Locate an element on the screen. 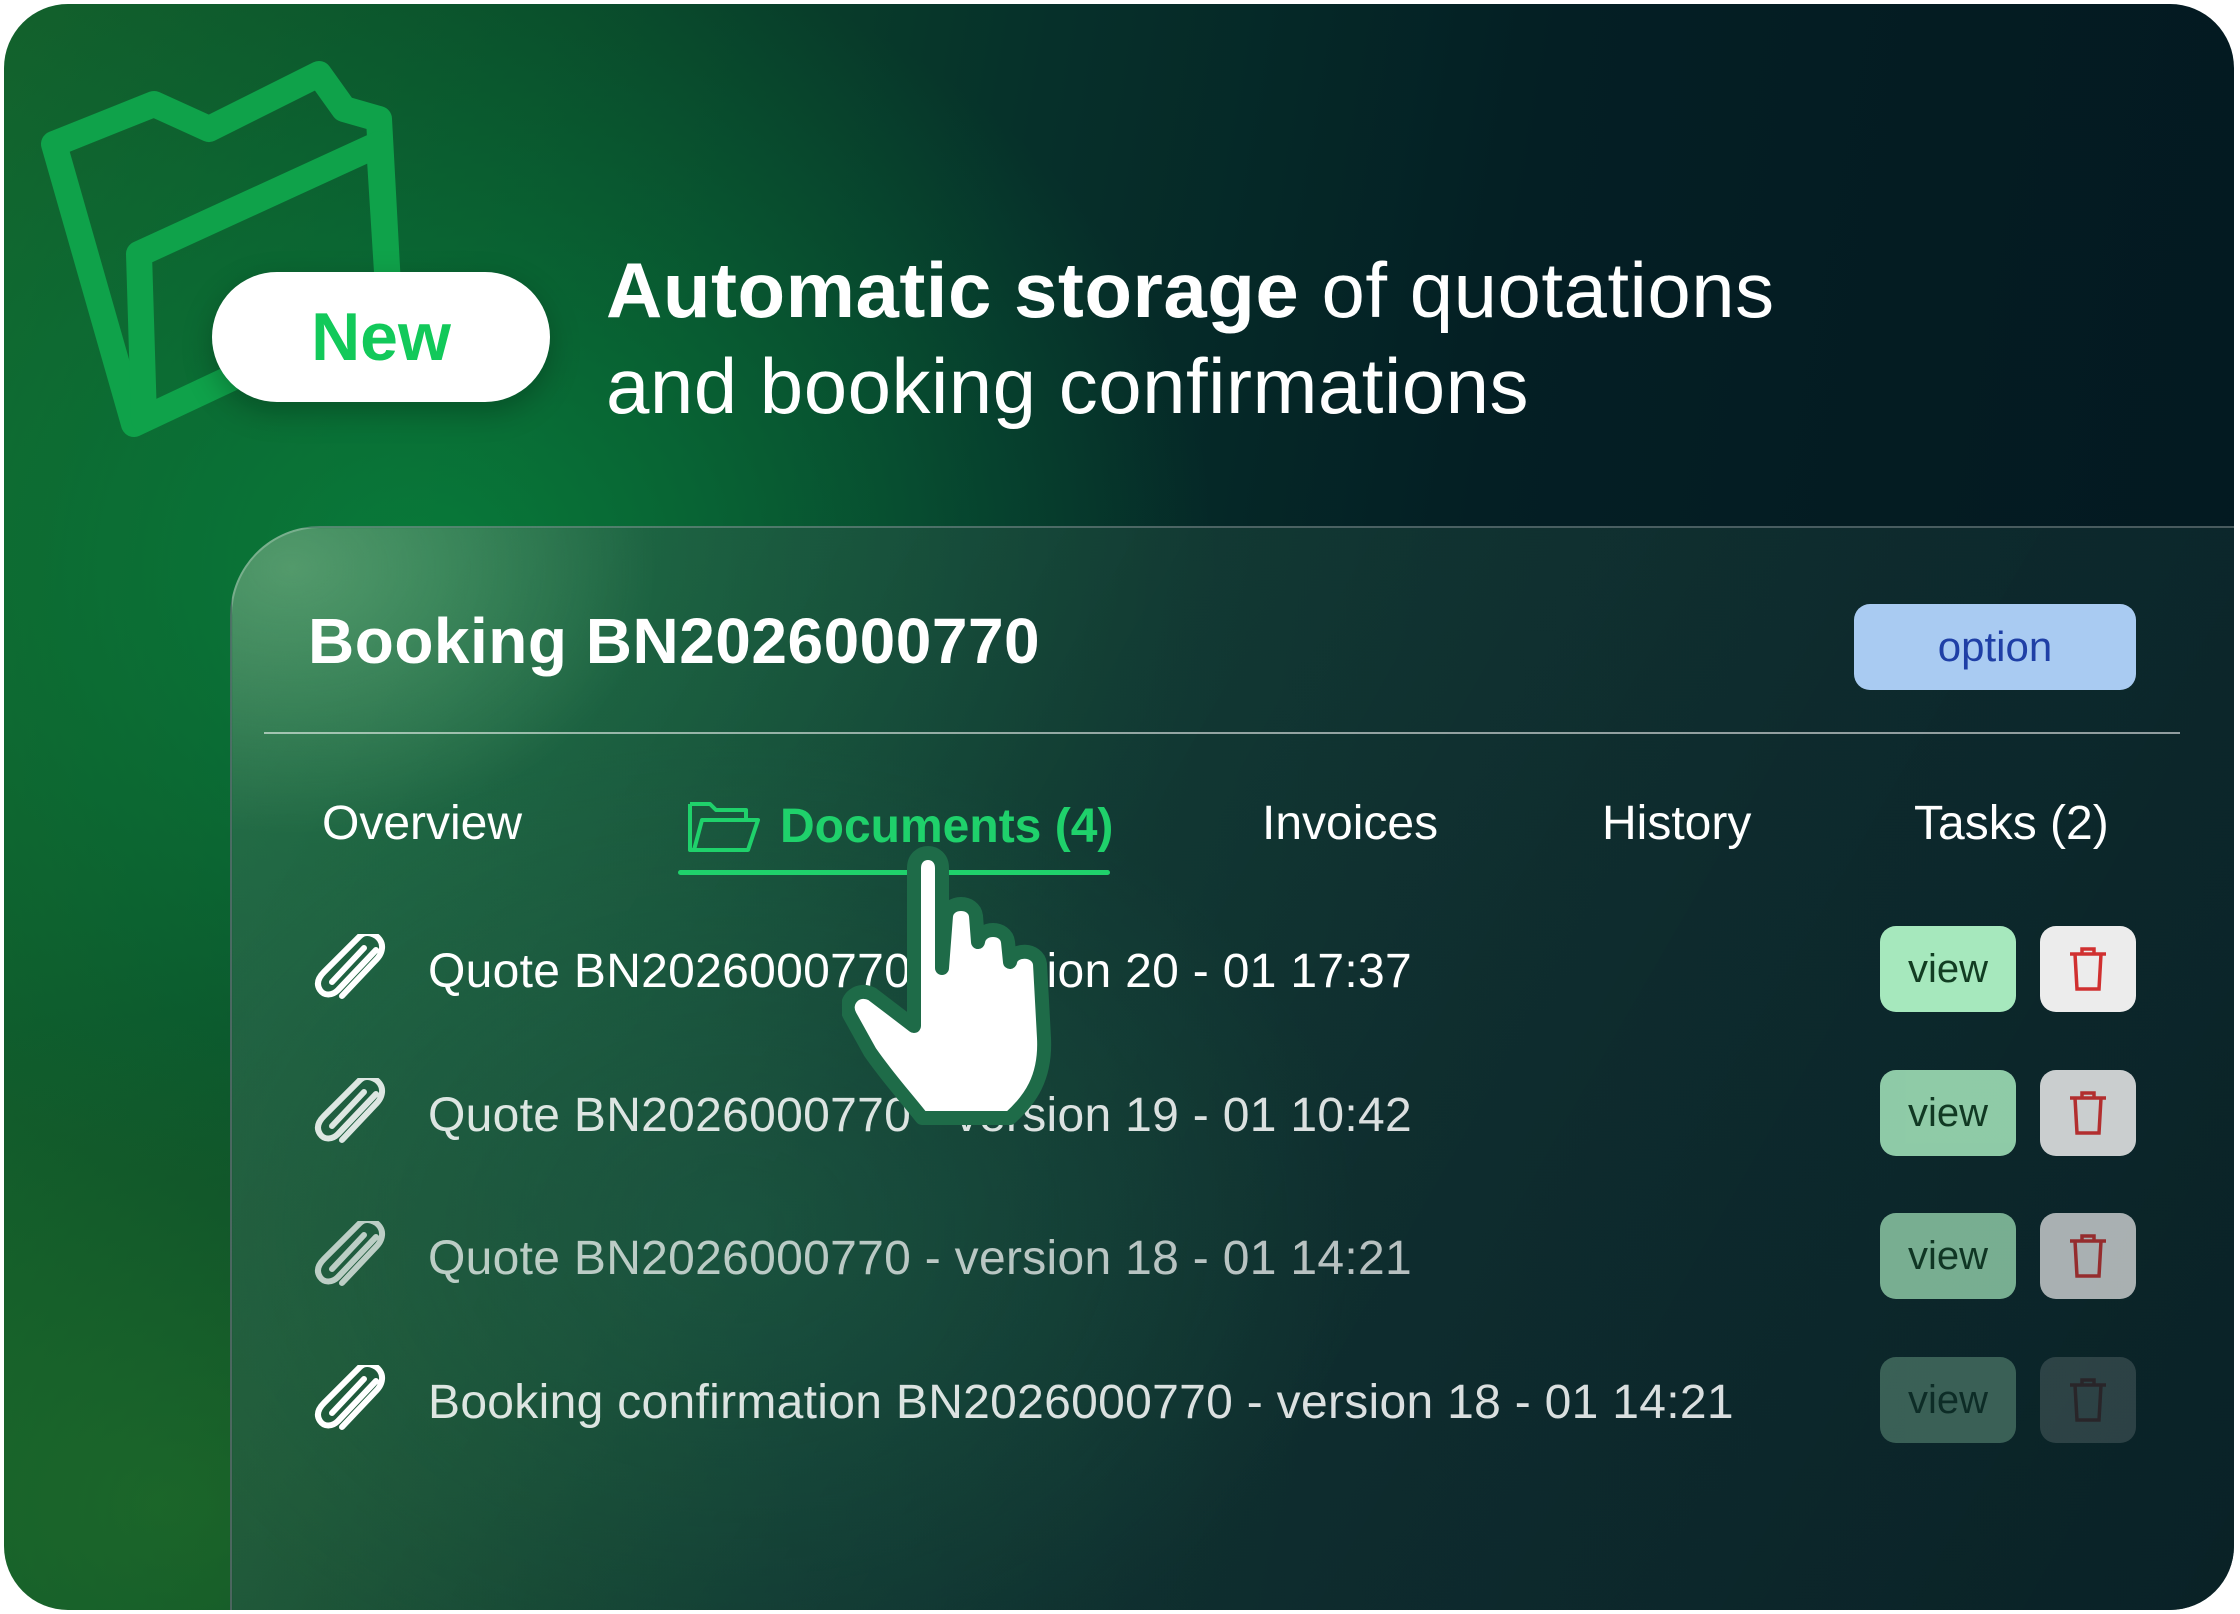  divider is located at coordinates (1222, 733).